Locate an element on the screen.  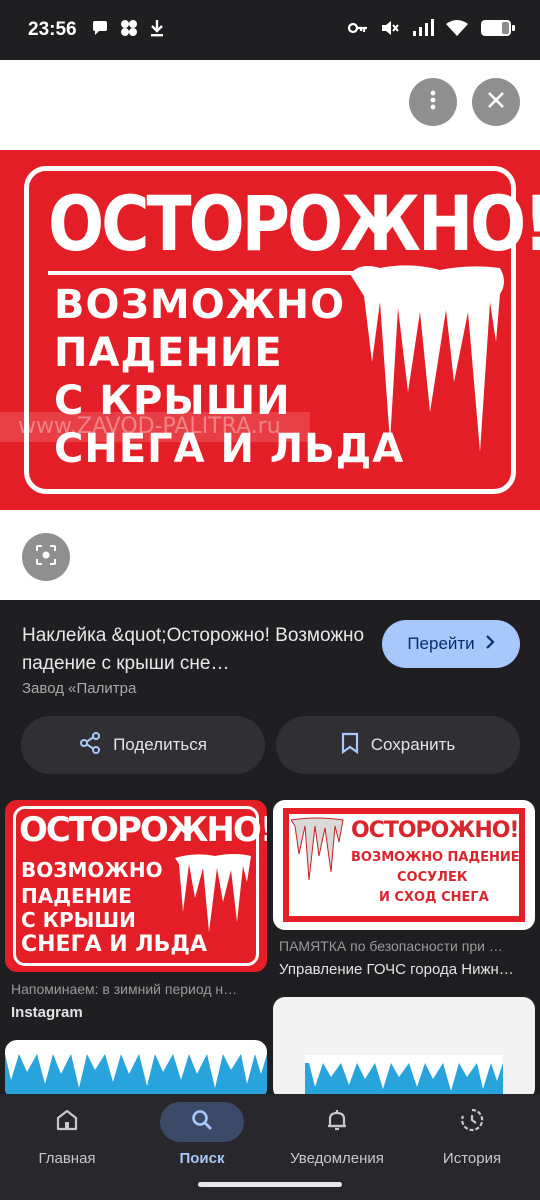
nav-label-notifications: Уведомления is located at coordinates (337, 1158).